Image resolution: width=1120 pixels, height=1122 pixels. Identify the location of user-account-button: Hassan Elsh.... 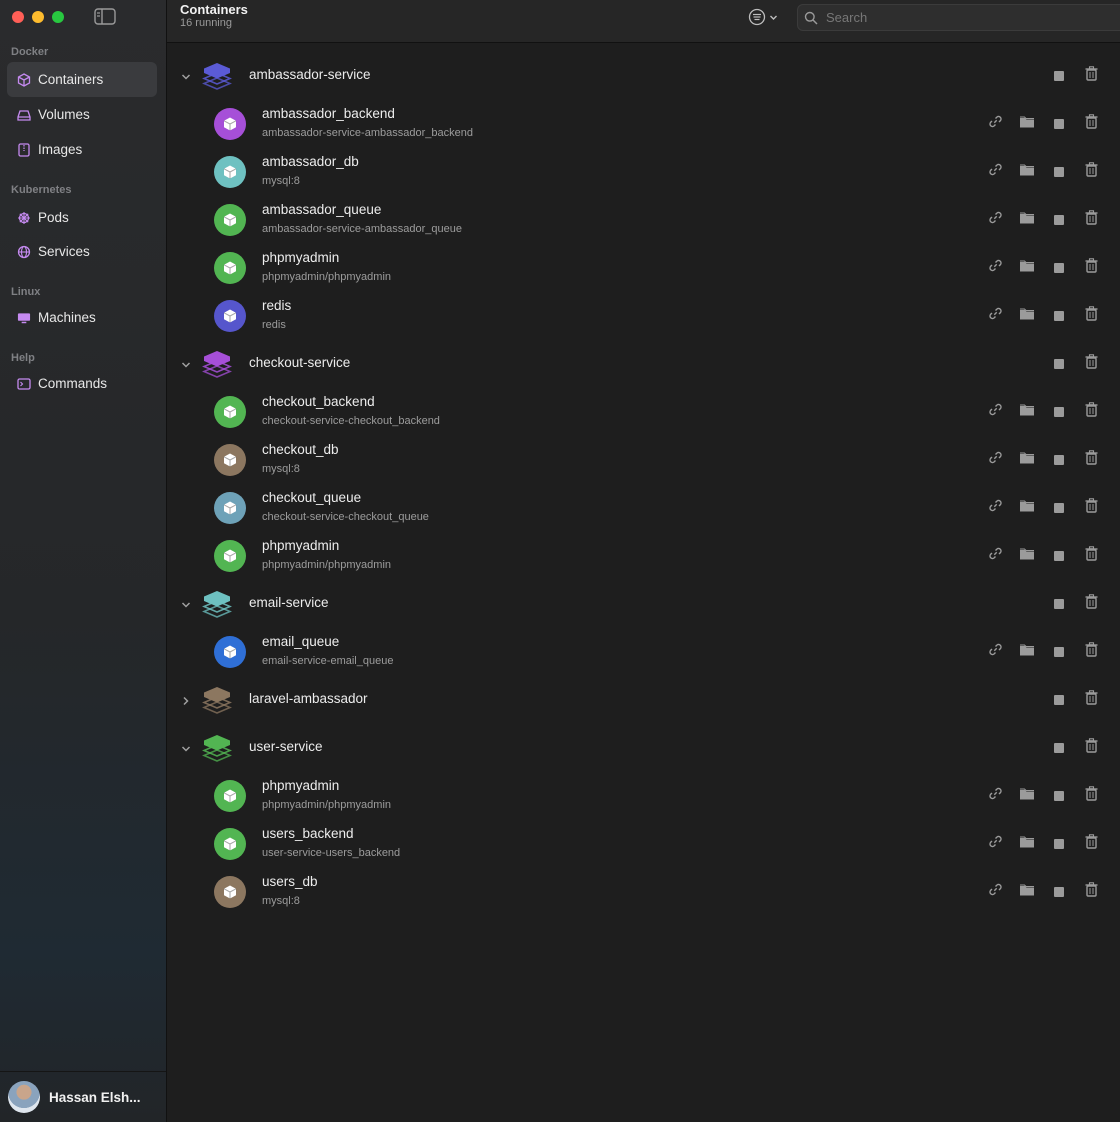
(83, 1096).